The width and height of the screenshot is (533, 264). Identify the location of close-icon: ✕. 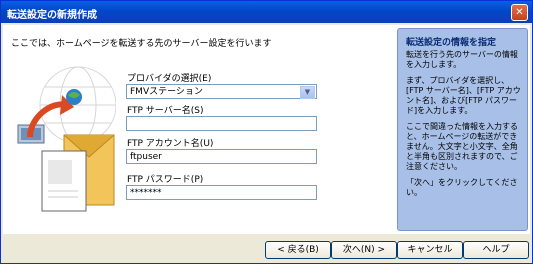
(519, 12).